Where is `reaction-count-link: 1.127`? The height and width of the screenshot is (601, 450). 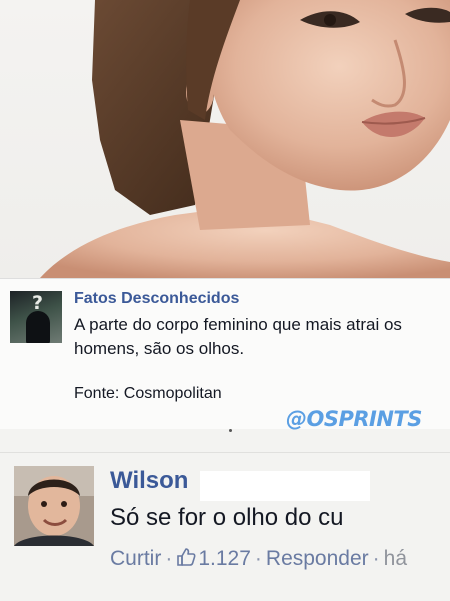 reaction-count-link: 1.127 is located at coordinates (213, 558).